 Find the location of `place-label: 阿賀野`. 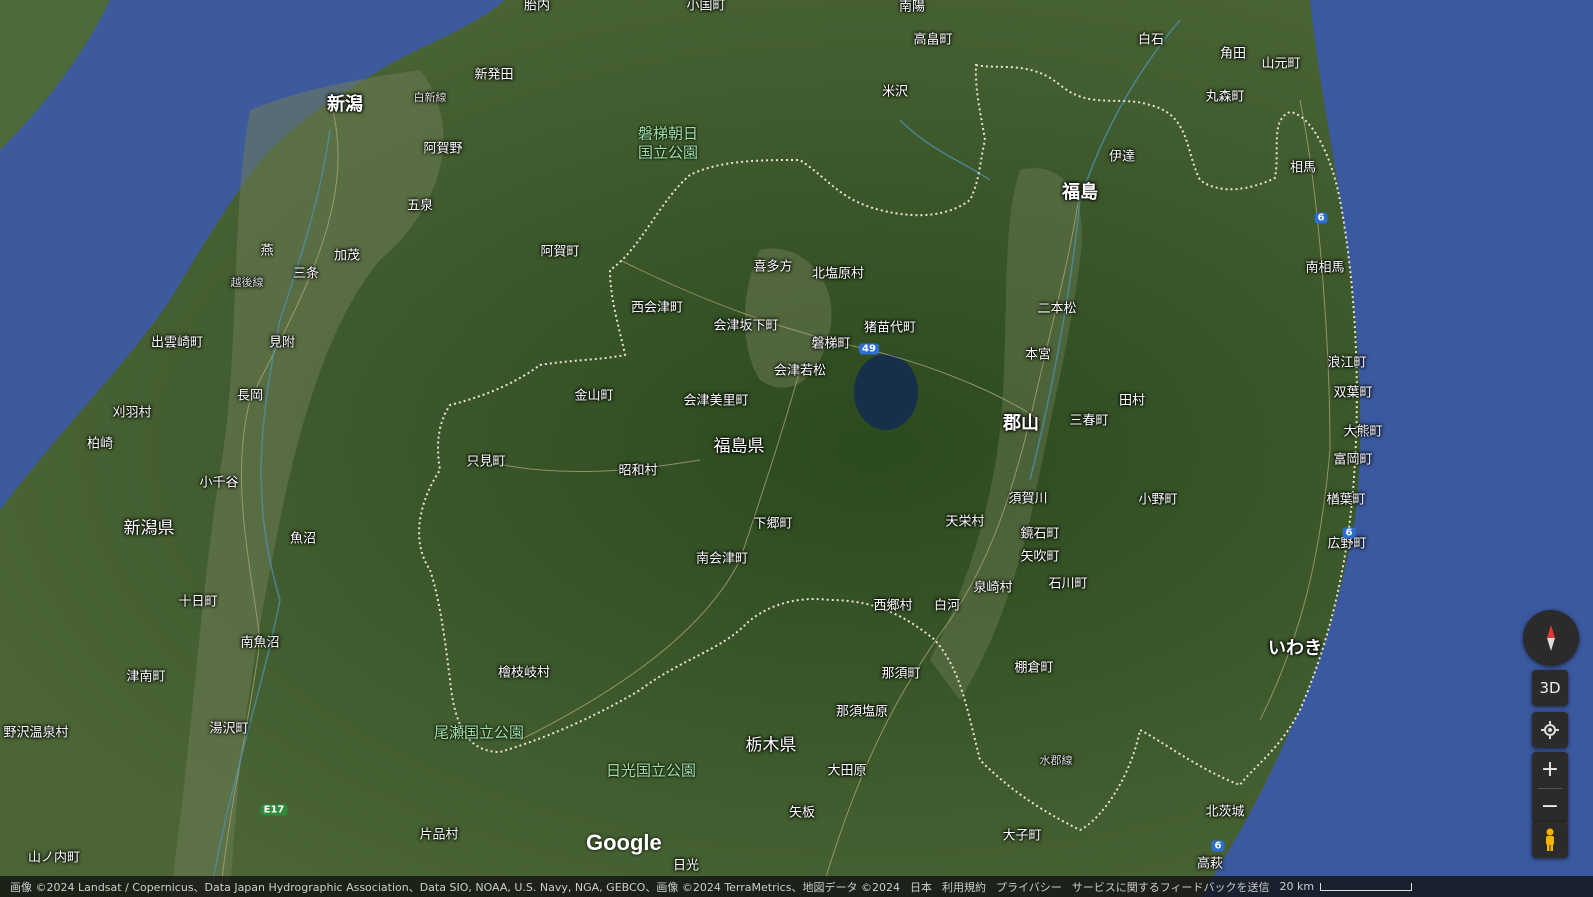

place-label: 阿賀野 is located at coordinates (442, 147).